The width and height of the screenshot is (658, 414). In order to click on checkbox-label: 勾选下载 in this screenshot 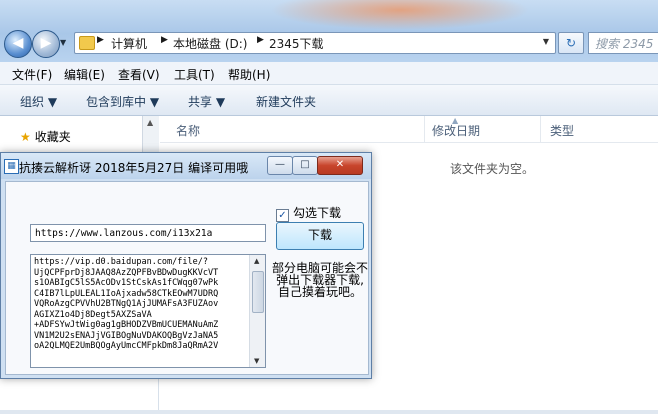, I will do `click(317, 213)`.